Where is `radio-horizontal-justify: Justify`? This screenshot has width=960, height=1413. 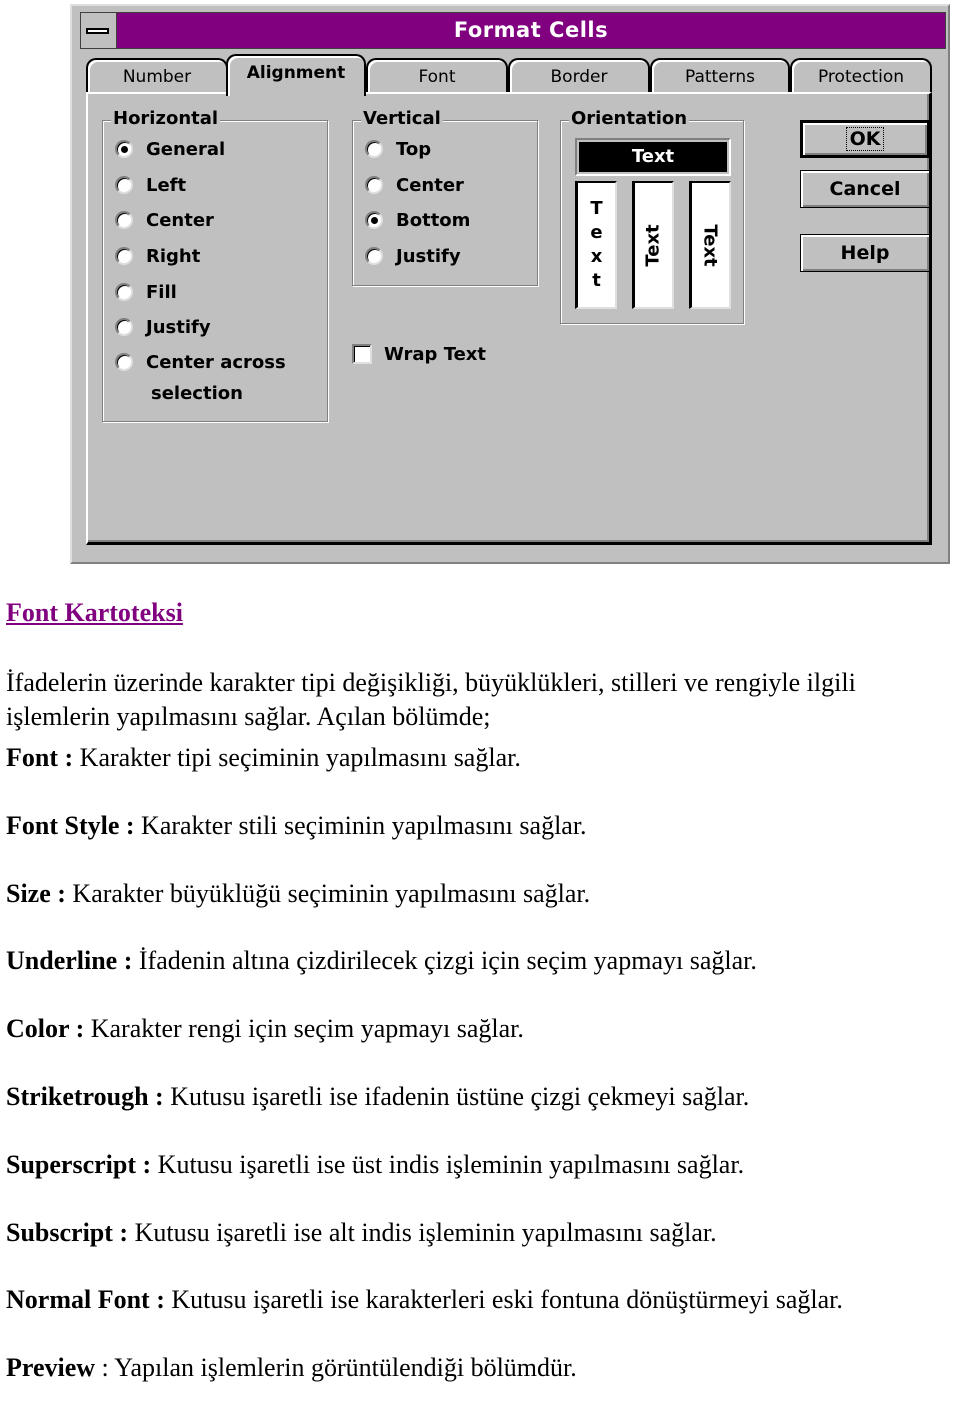
radio-horizontal-justify: Justify is located at coordinates (163, 327).